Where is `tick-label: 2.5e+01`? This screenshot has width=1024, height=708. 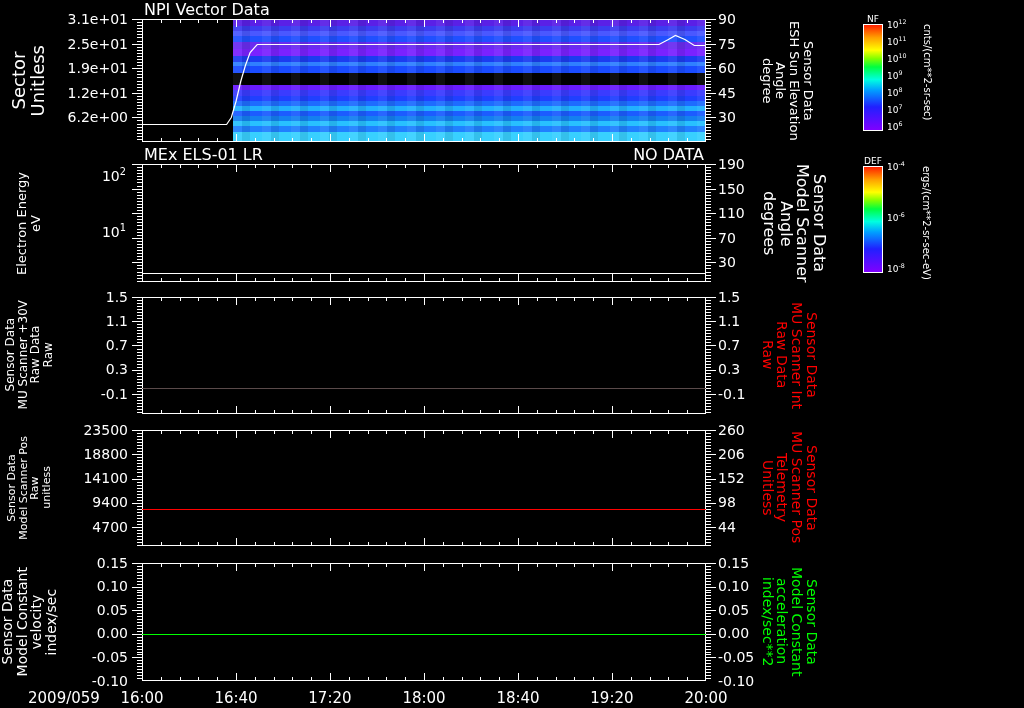 tick-label: 2.5e+01 is located at coordinates (97, 43).